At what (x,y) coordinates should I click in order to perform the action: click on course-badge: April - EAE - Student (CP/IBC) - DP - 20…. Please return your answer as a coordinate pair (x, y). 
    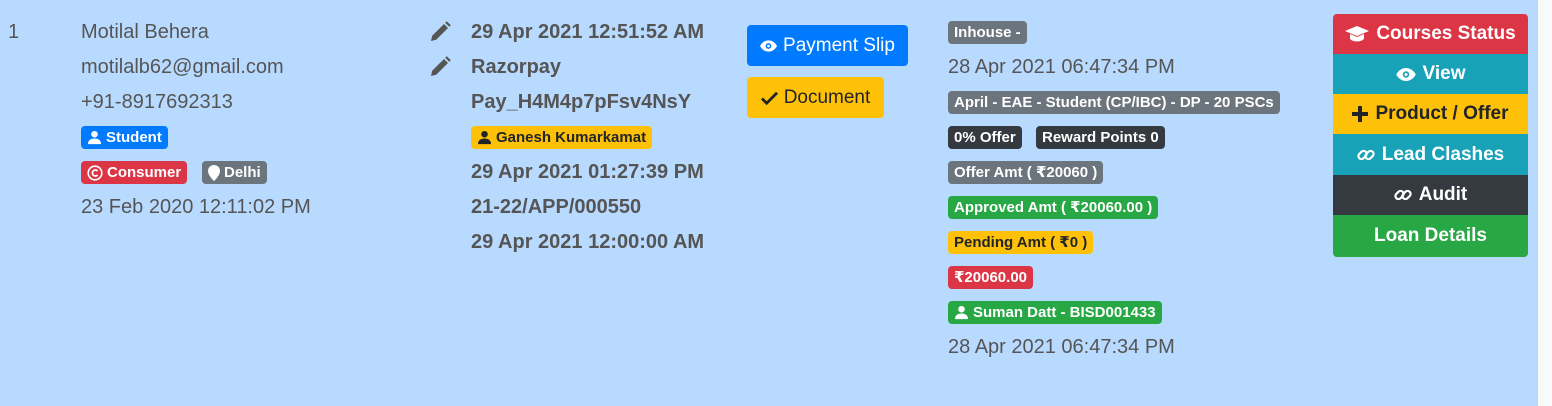
    Looking at the image, I should click on (1114, 102).